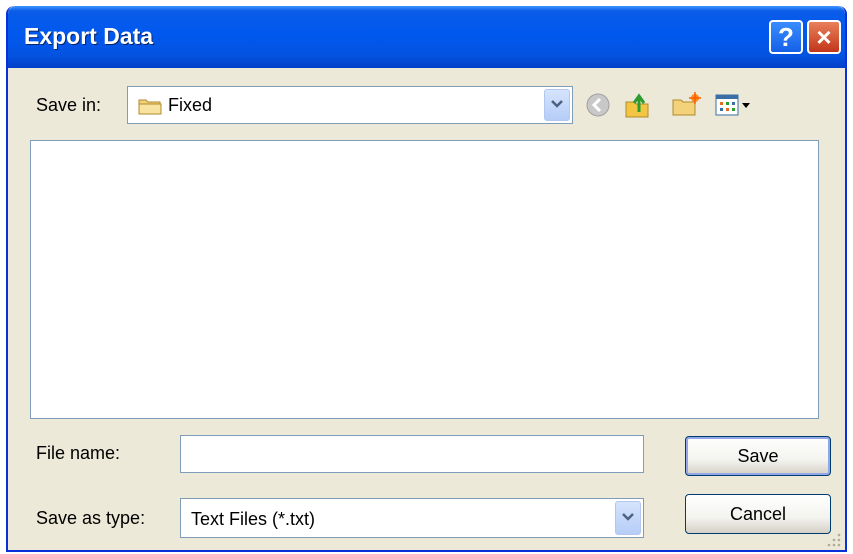 The height and width of the screenshot is (554, 853). What do you see at coordinates (412, 518) in the screenshot?
I see `save-as-type-dropdown: Text Files (*.txt)` at bounding box center [412, 518].